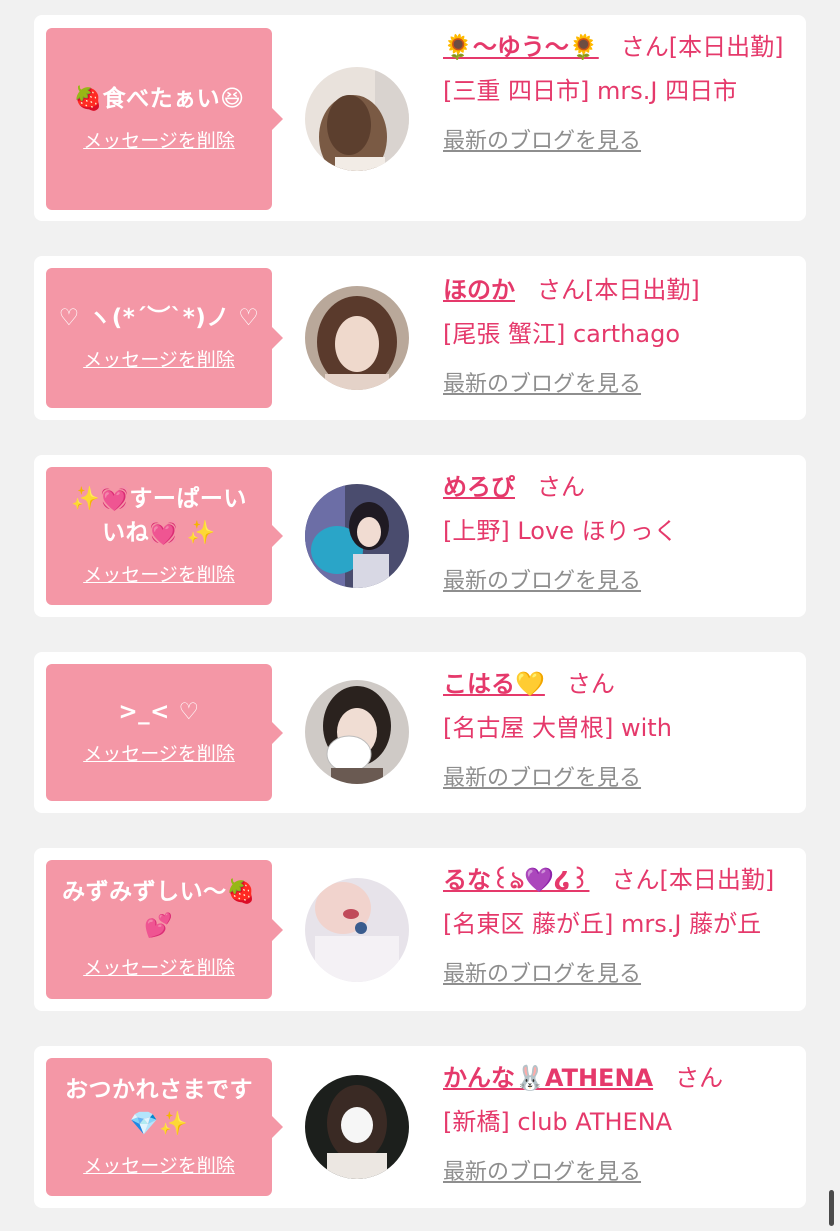 This screenshot has width=840, height=1231. I want to click on cast-info: かんな🐰ATHENA さん [新橋] club ATHENA 最新のブログを見る, so click(619, 1121).